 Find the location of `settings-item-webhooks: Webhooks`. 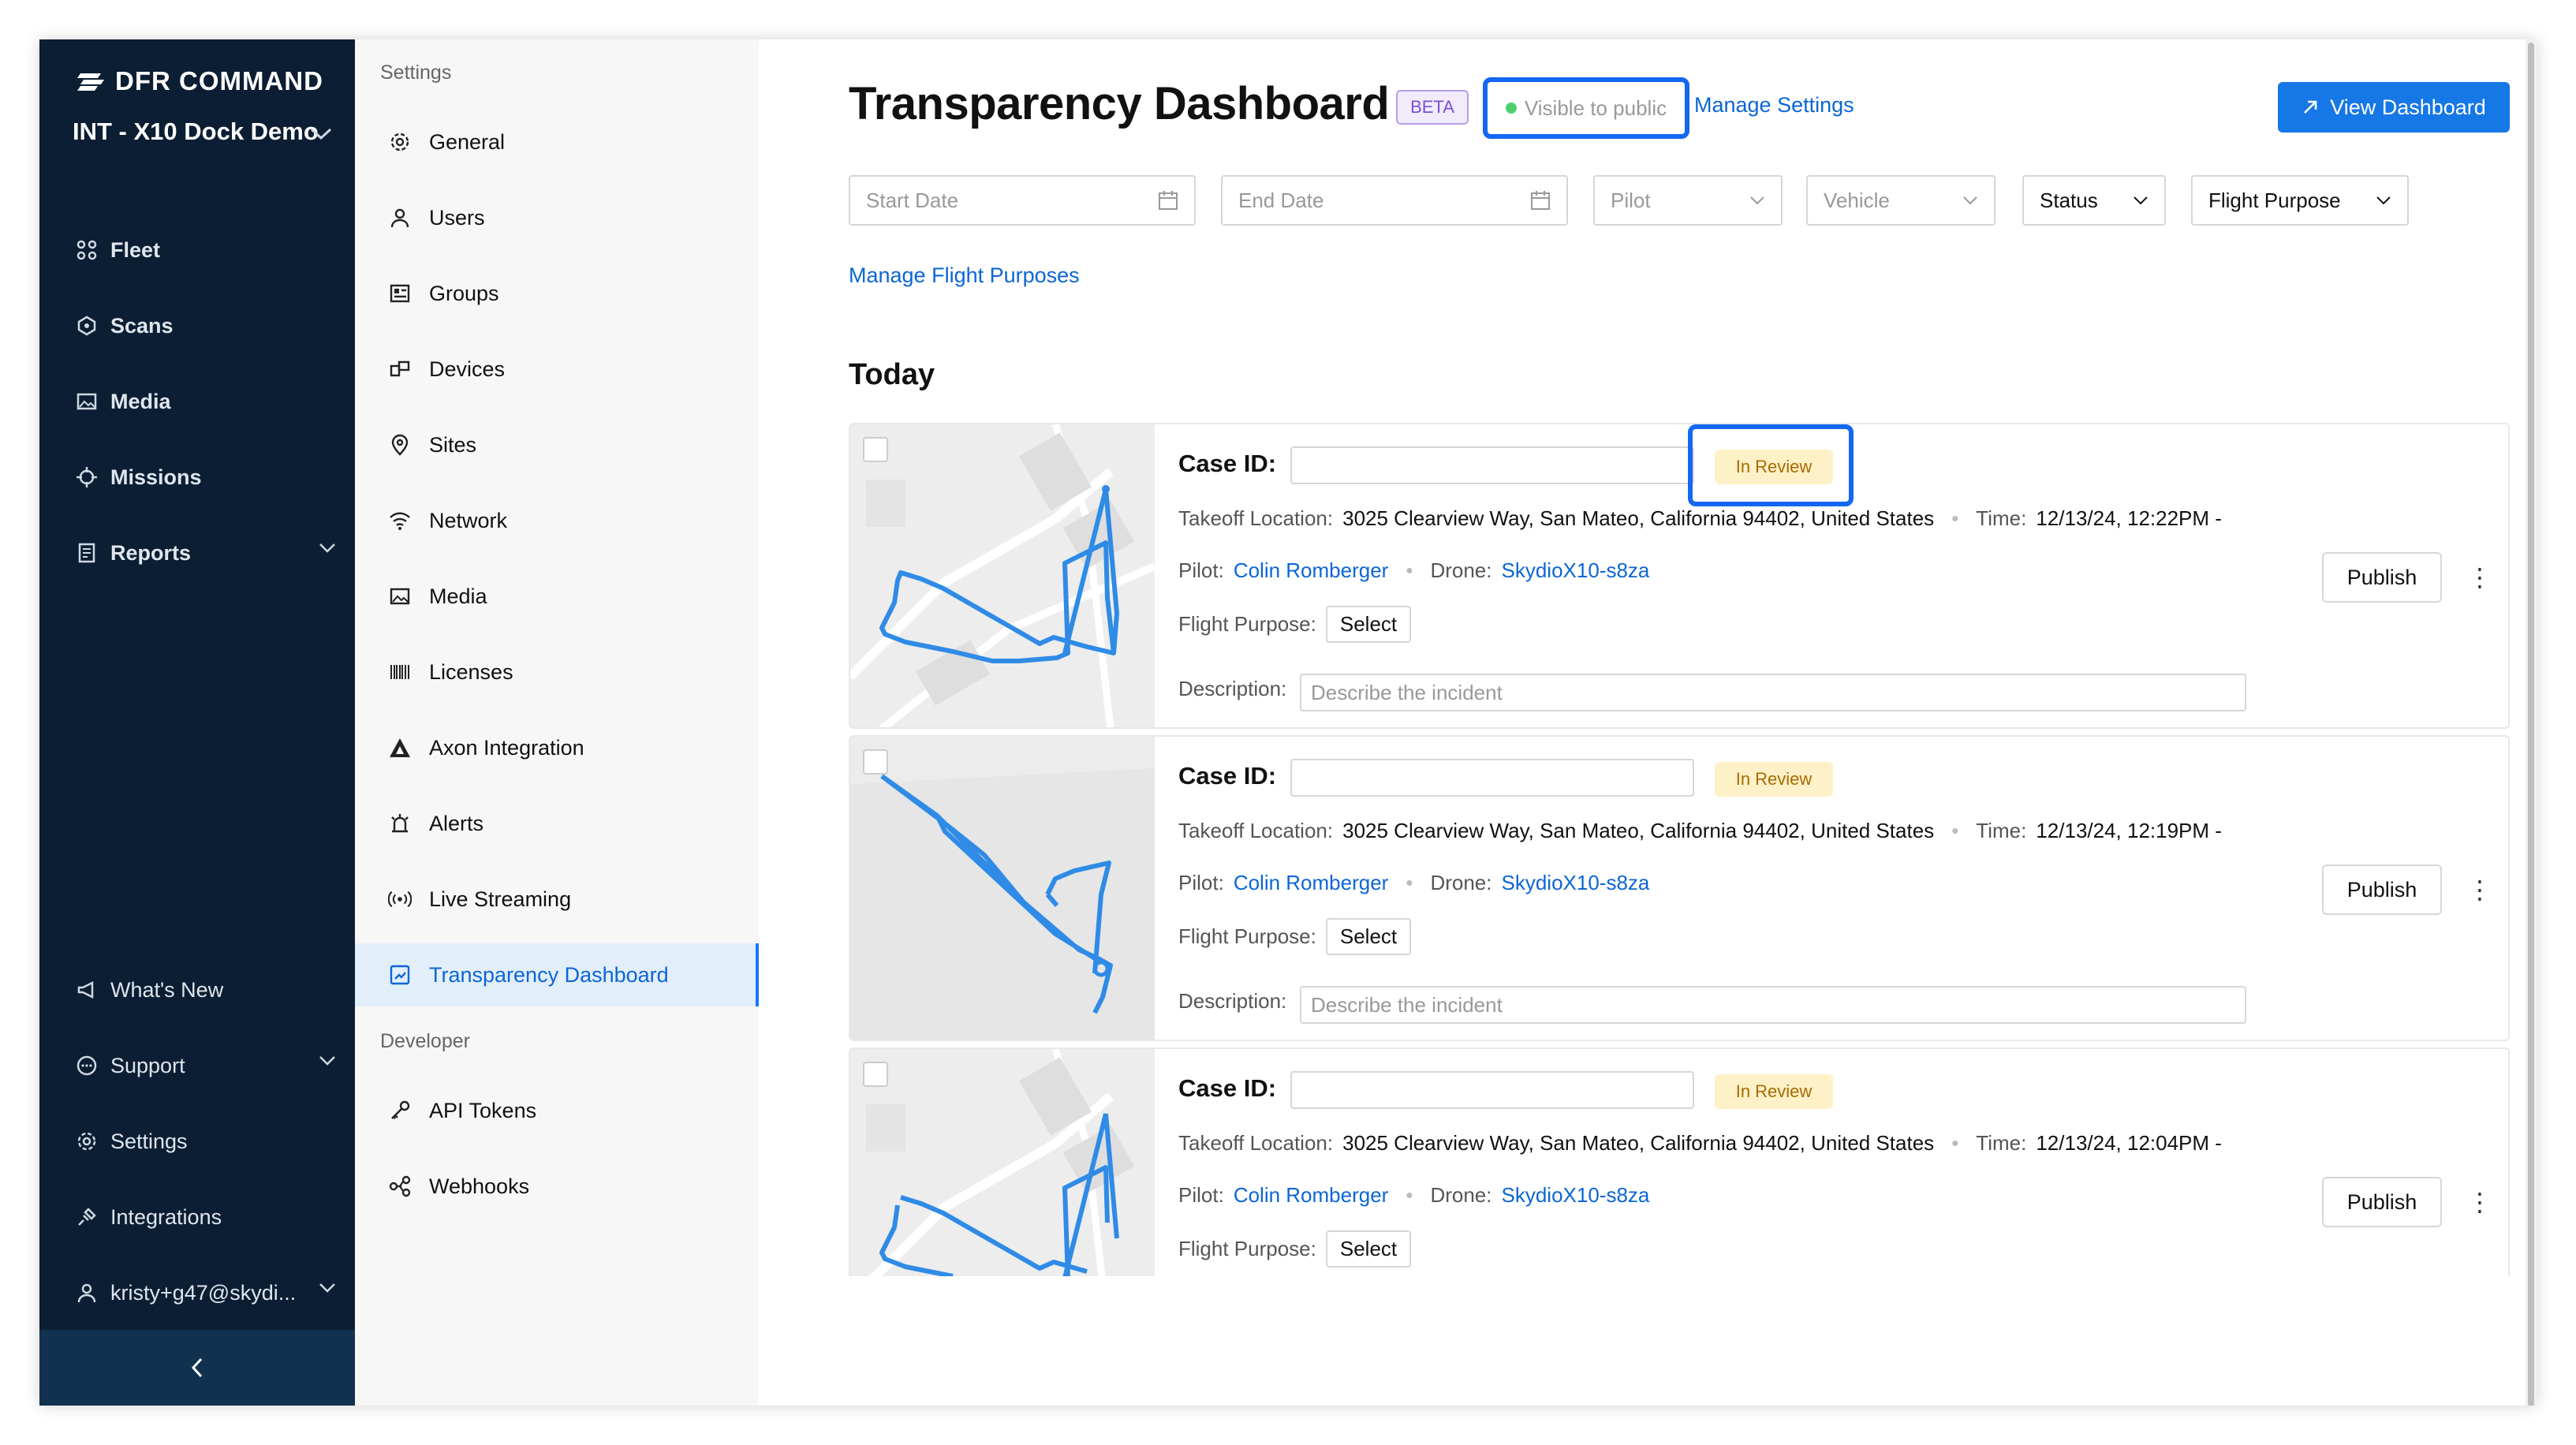

settings-item-webhooks: Webhooks is located at coordinates (557, 1186).